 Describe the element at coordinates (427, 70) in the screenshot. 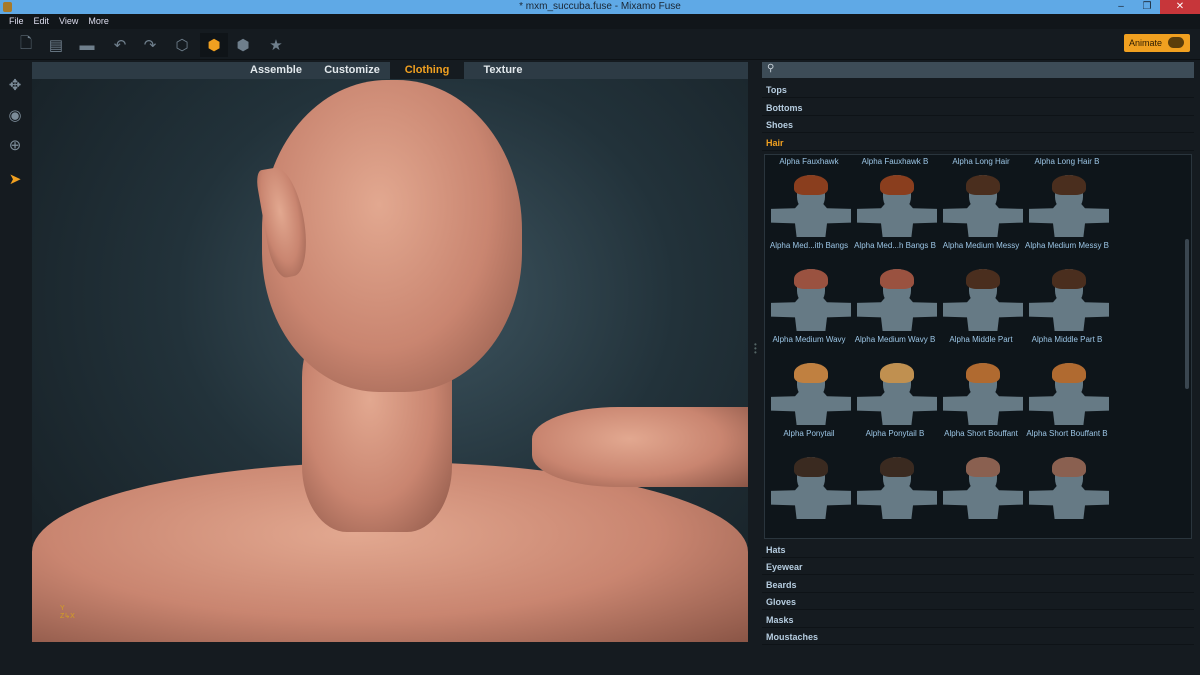

I see `tab-clothing: Clothing` at that location.